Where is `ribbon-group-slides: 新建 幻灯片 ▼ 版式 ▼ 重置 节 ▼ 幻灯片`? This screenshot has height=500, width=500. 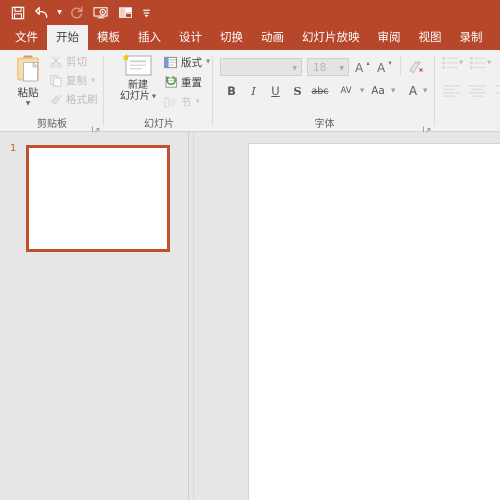
ribbon-group-slides: 新建 幻灯片 ▼ 版式 ▼ 重置 节 ▼ 幻灯片 is located at coordinates (159, 91).